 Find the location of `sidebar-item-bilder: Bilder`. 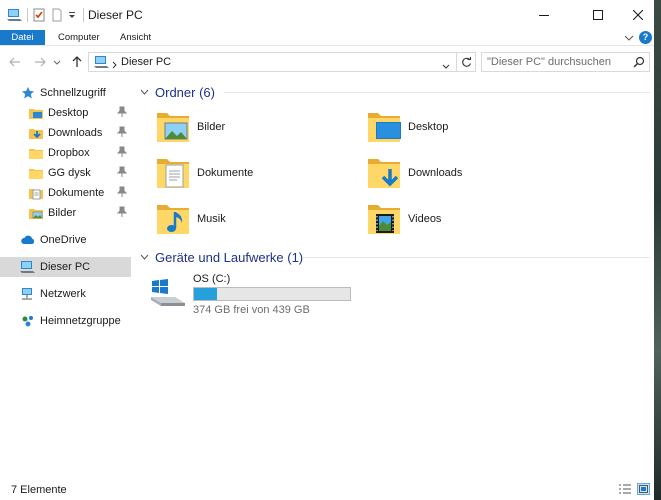

sidebar-item-bilder: Bilder is located at coordinates (65, 213).